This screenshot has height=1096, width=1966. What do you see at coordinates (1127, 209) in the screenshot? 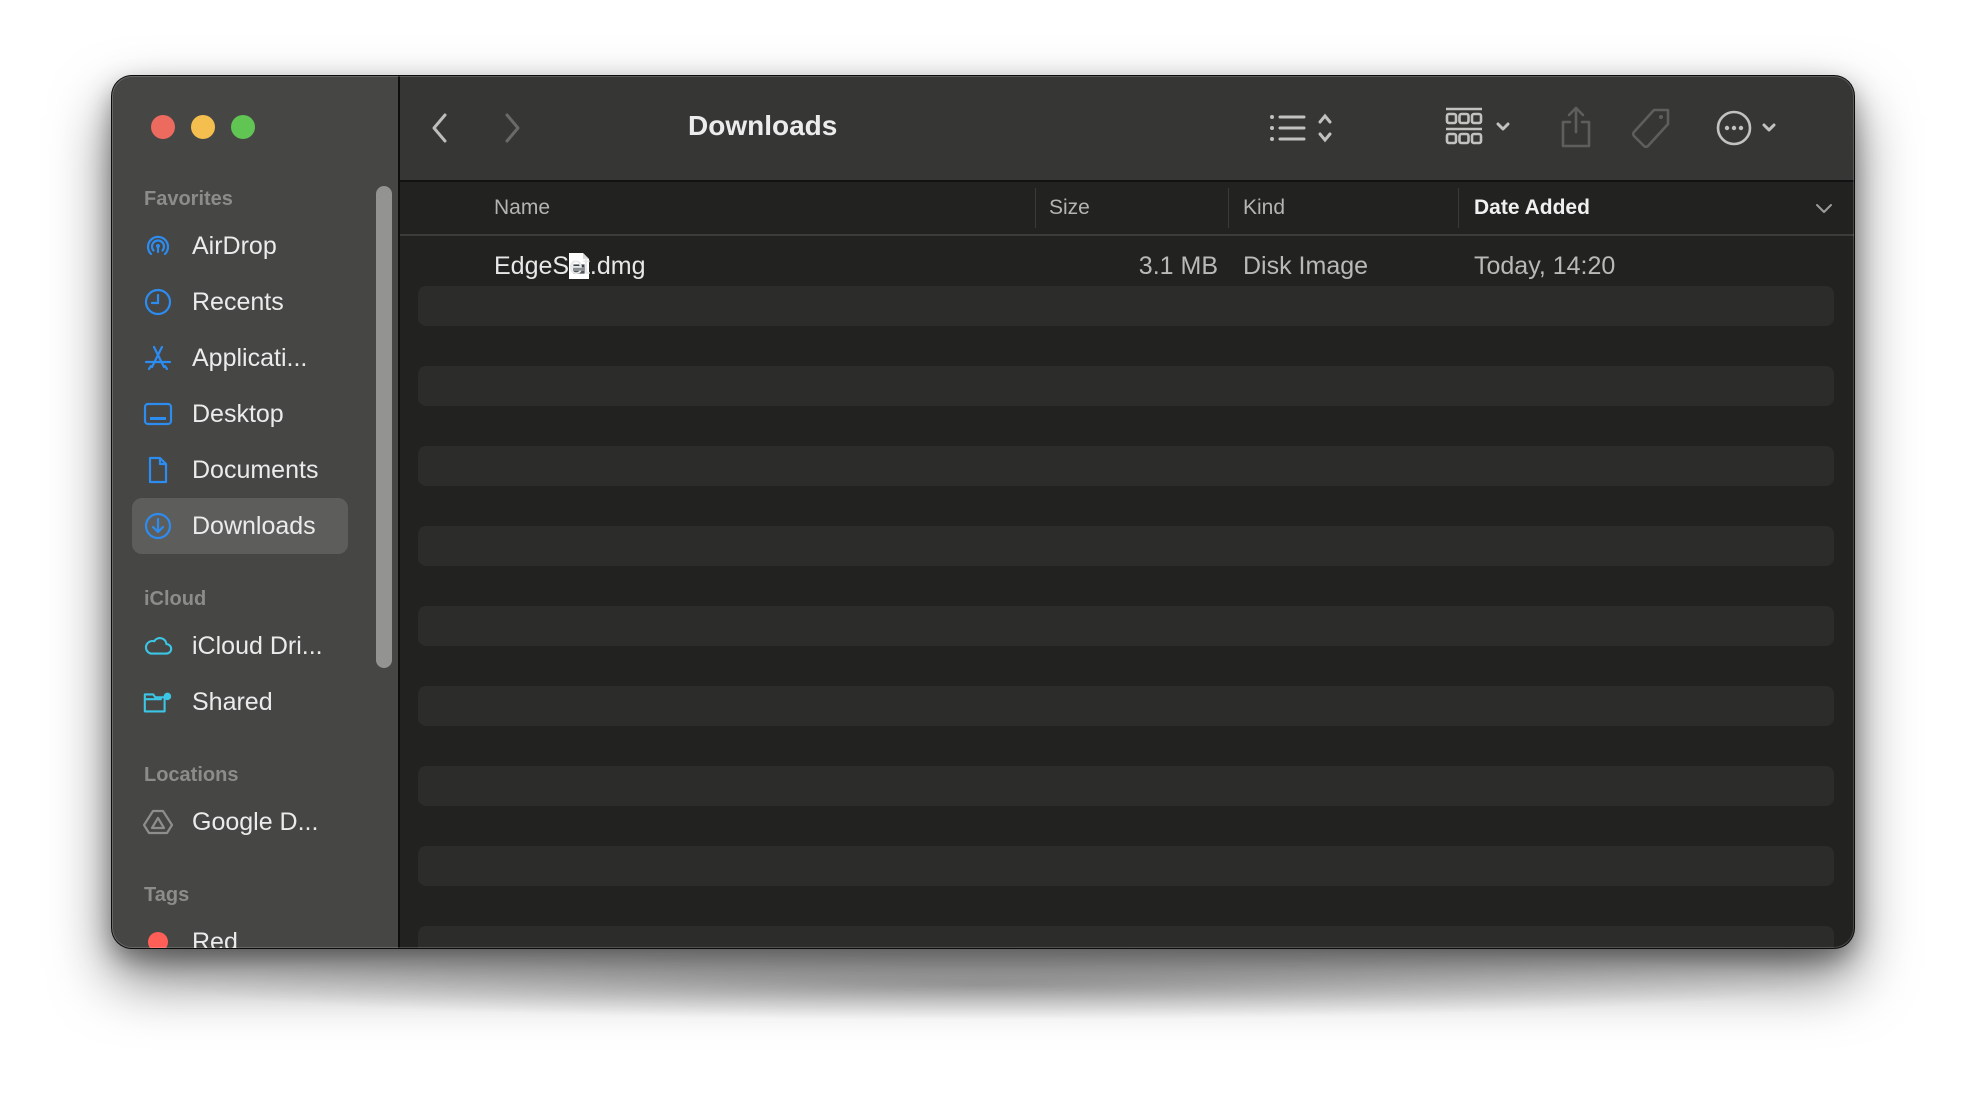
I see `column-header: Name Size Kind Date Added` at bounding box center [1127, 209].